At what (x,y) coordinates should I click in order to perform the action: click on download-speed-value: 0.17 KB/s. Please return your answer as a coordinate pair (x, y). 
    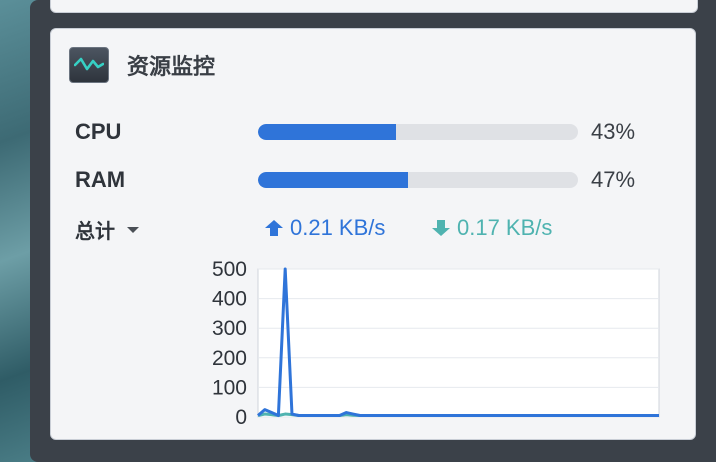
    Looking at the image, I should click on (505, 227).